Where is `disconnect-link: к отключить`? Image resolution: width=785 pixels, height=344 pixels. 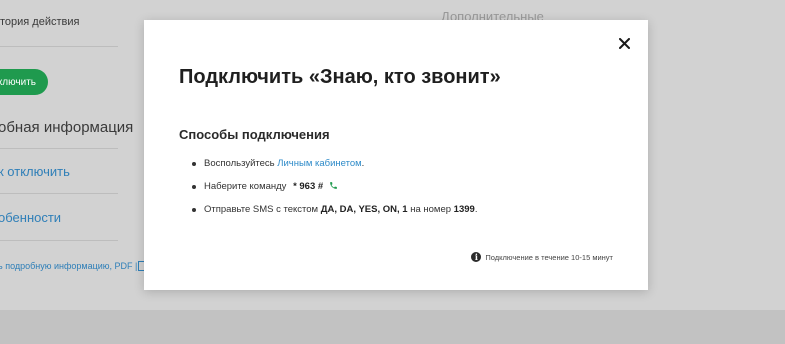 disconnect-link: к отключить is located at coordinates (35, 171).